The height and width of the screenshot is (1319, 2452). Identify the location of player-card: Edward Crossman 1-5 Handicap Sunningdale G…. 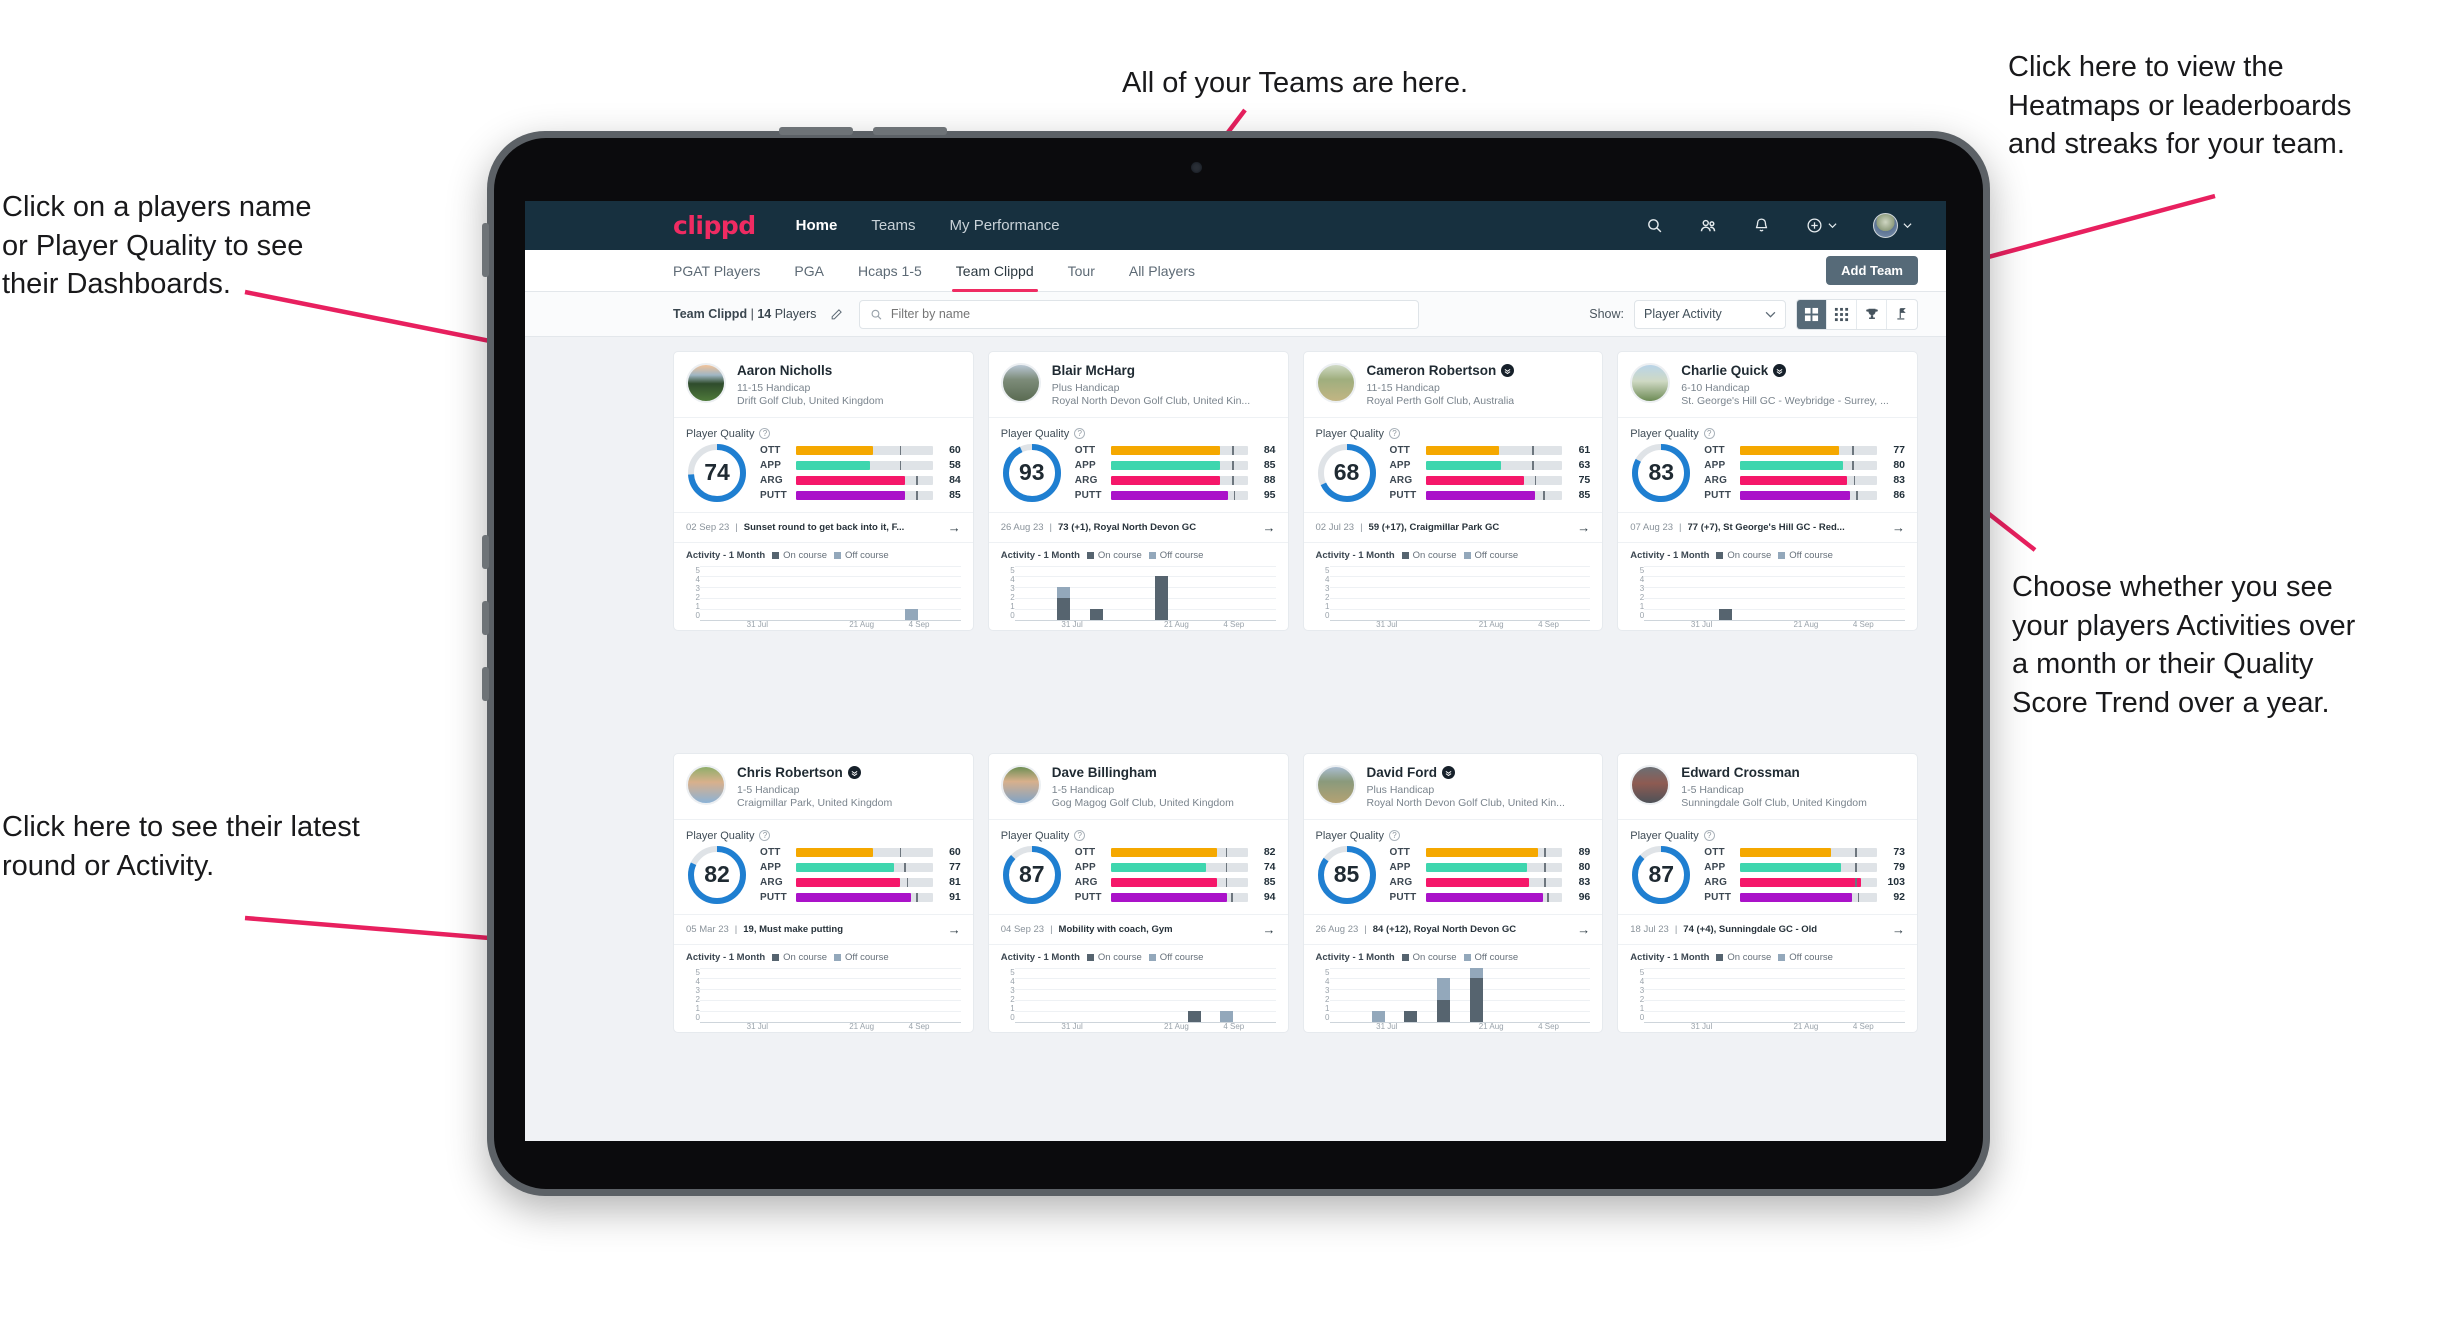
(1767, 893).